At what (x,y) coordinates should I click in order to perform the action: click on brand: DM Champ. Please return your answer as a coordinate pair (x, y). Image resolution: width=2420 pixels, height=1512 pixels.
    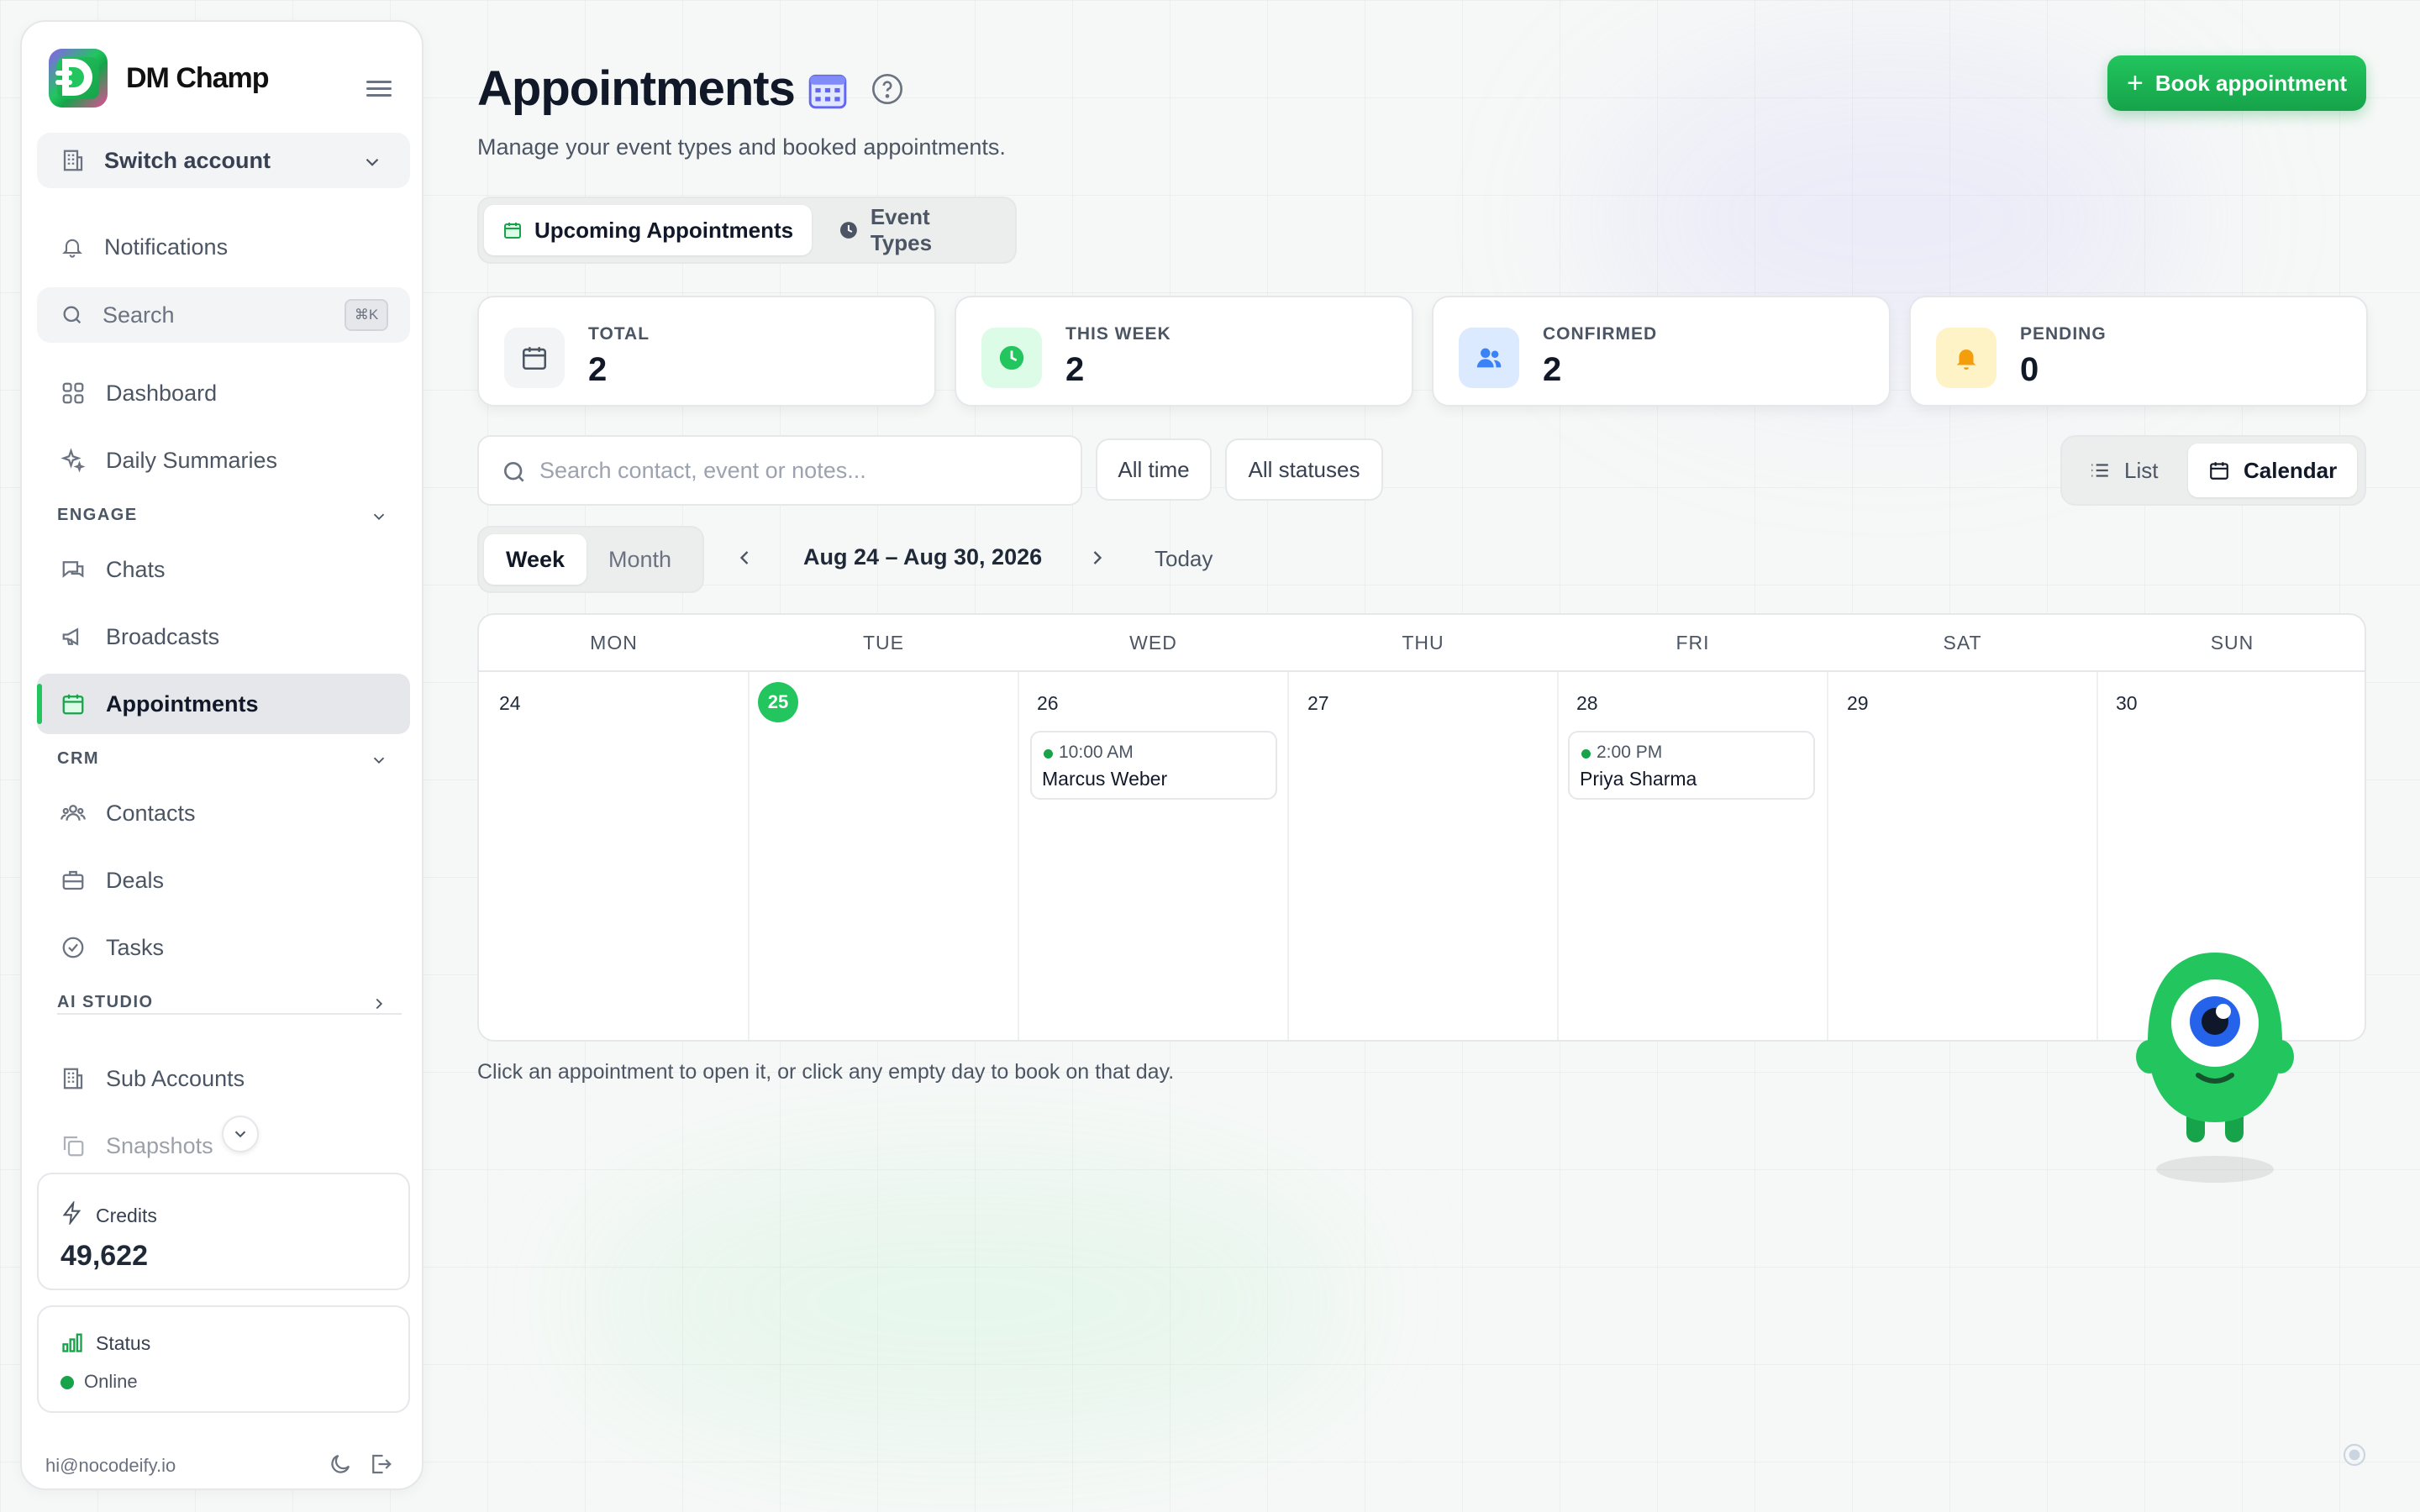
    Looking at the image, I should click on (159, 78).